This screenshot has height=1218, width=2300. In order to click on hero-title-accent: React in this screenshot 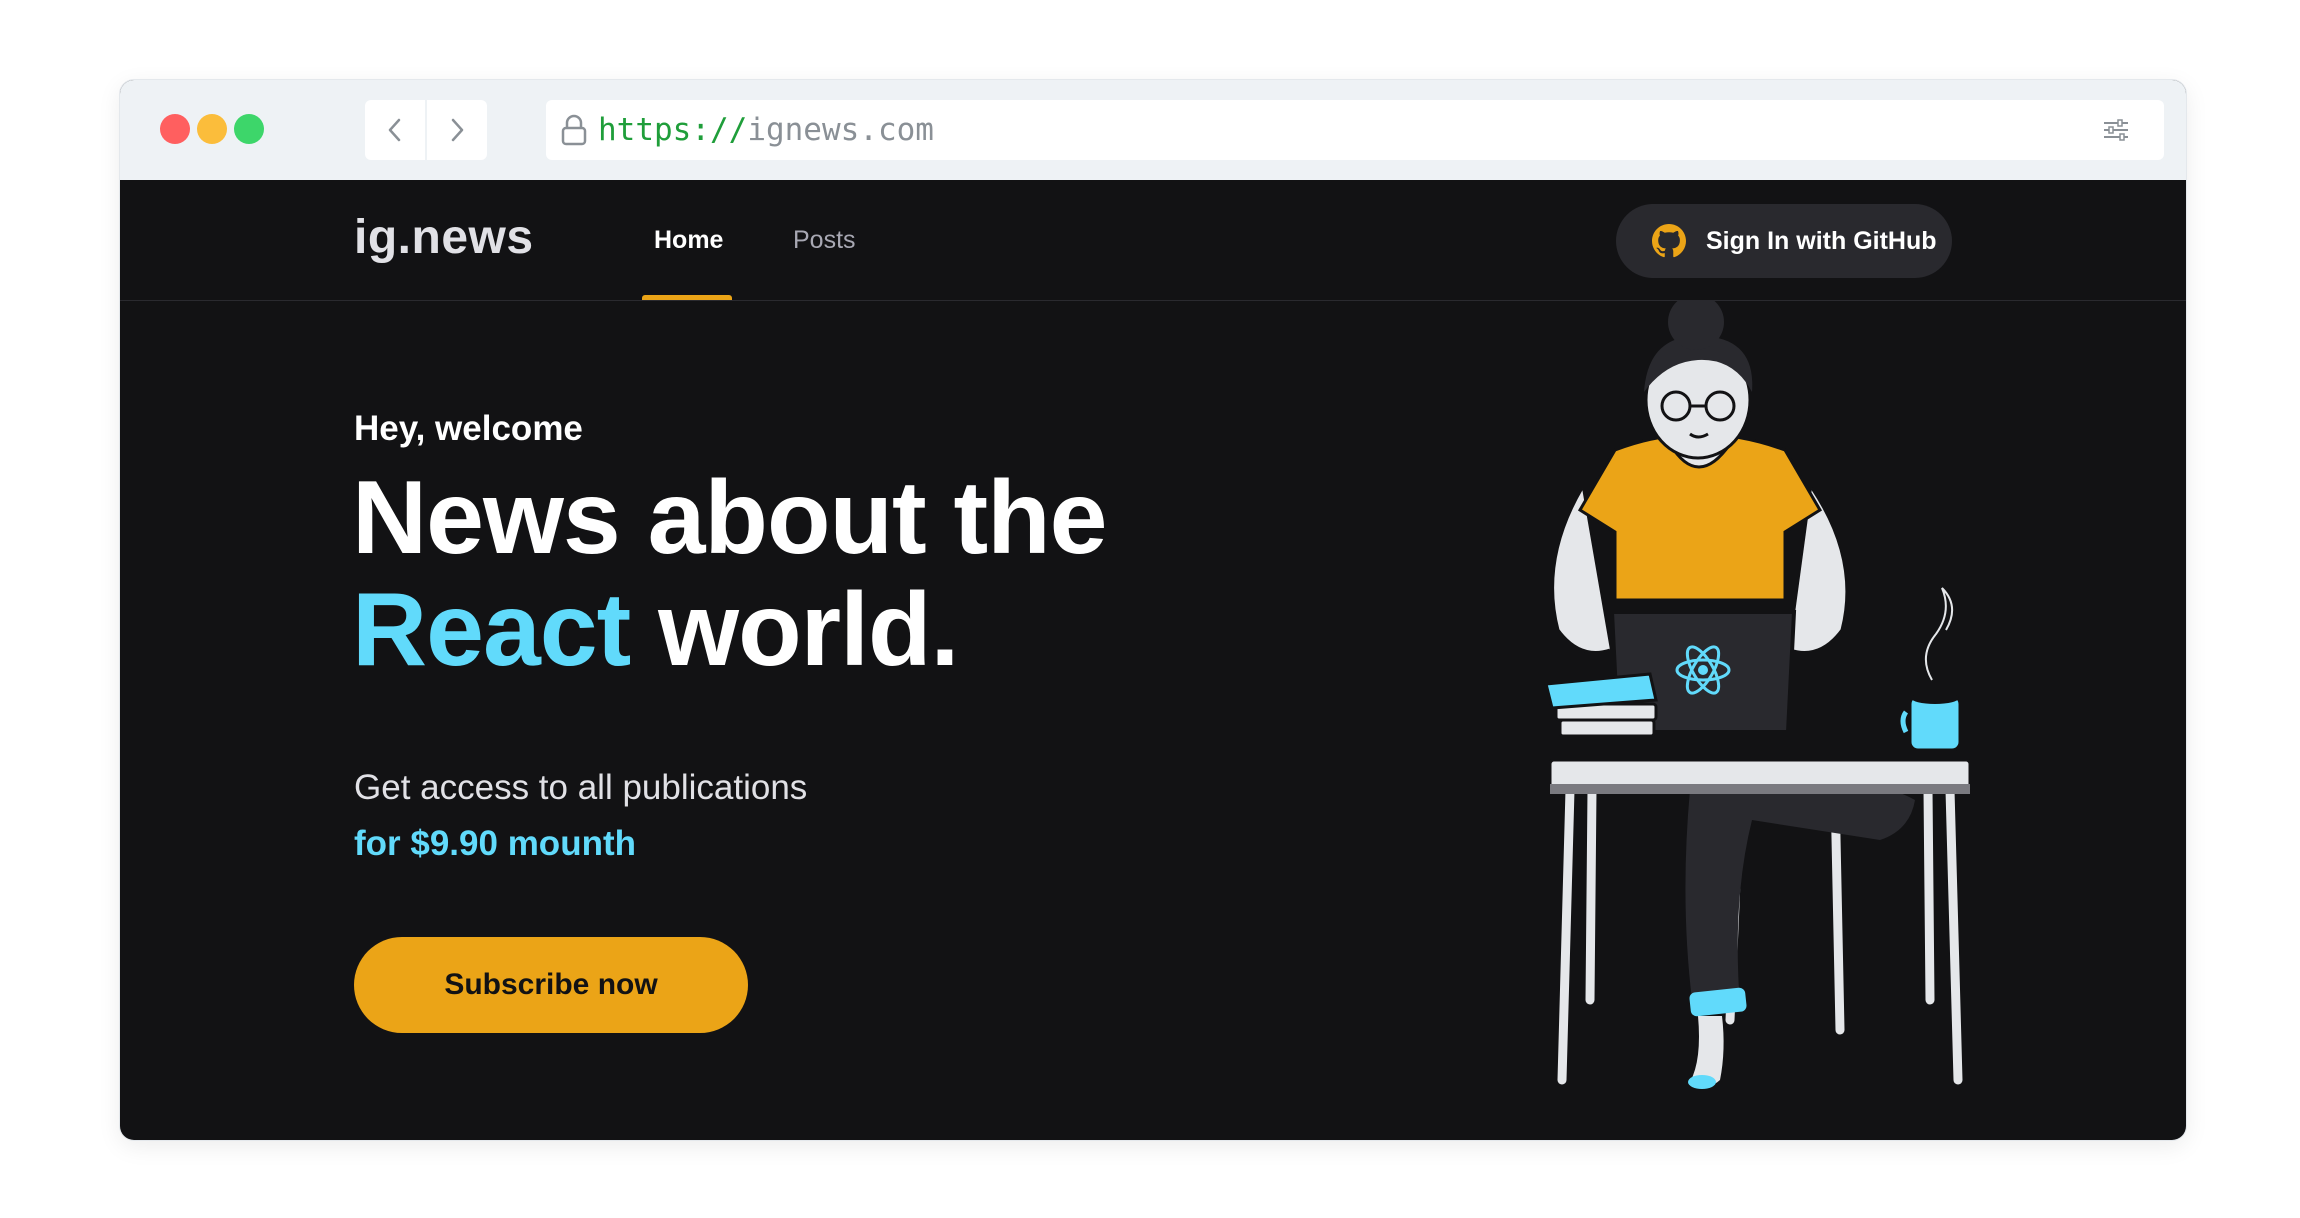, I will do `click(491, 630)`.